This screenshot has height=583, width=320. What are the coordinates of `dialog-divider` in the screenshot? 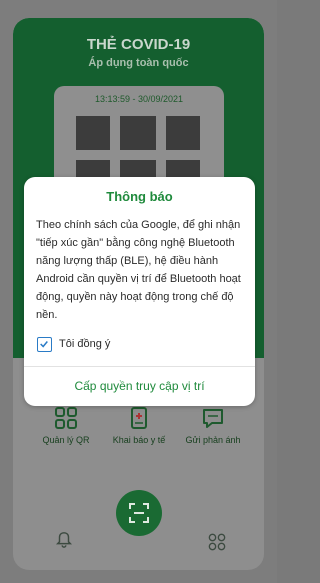 It's located at (139, 366).